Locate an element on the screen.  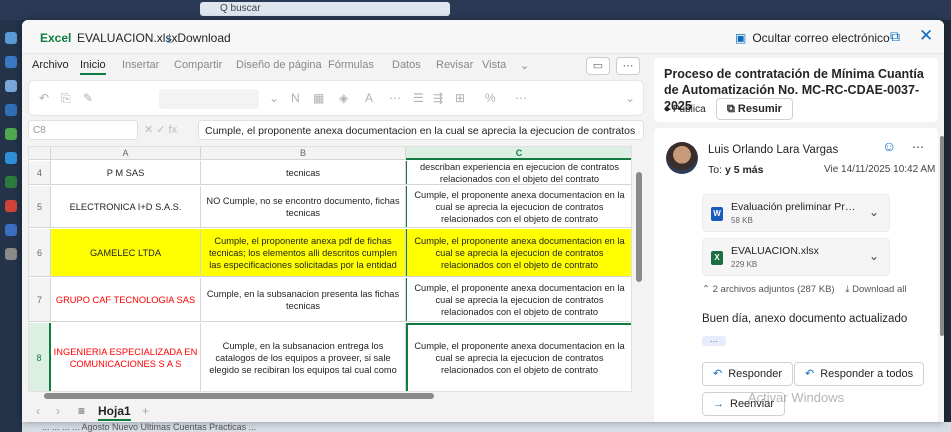
merge-icon: ⊞ is located at coordinates (460, 98).